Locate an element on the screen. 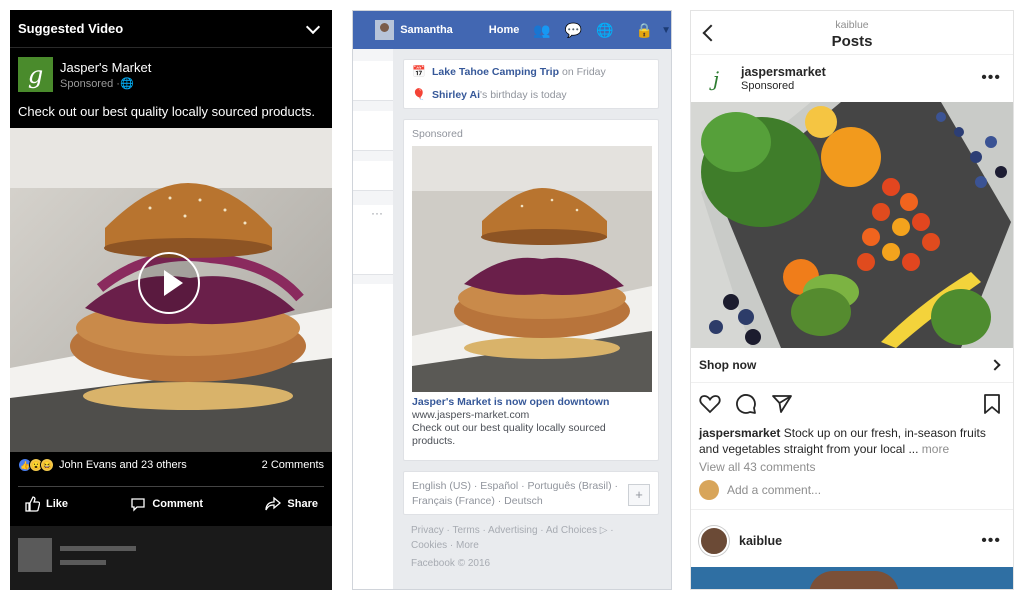 Image resolution: width=1024 pixels, height=601 pixels. view-all-comments-link: View all 43 comments is located at coordinates (852, 465).